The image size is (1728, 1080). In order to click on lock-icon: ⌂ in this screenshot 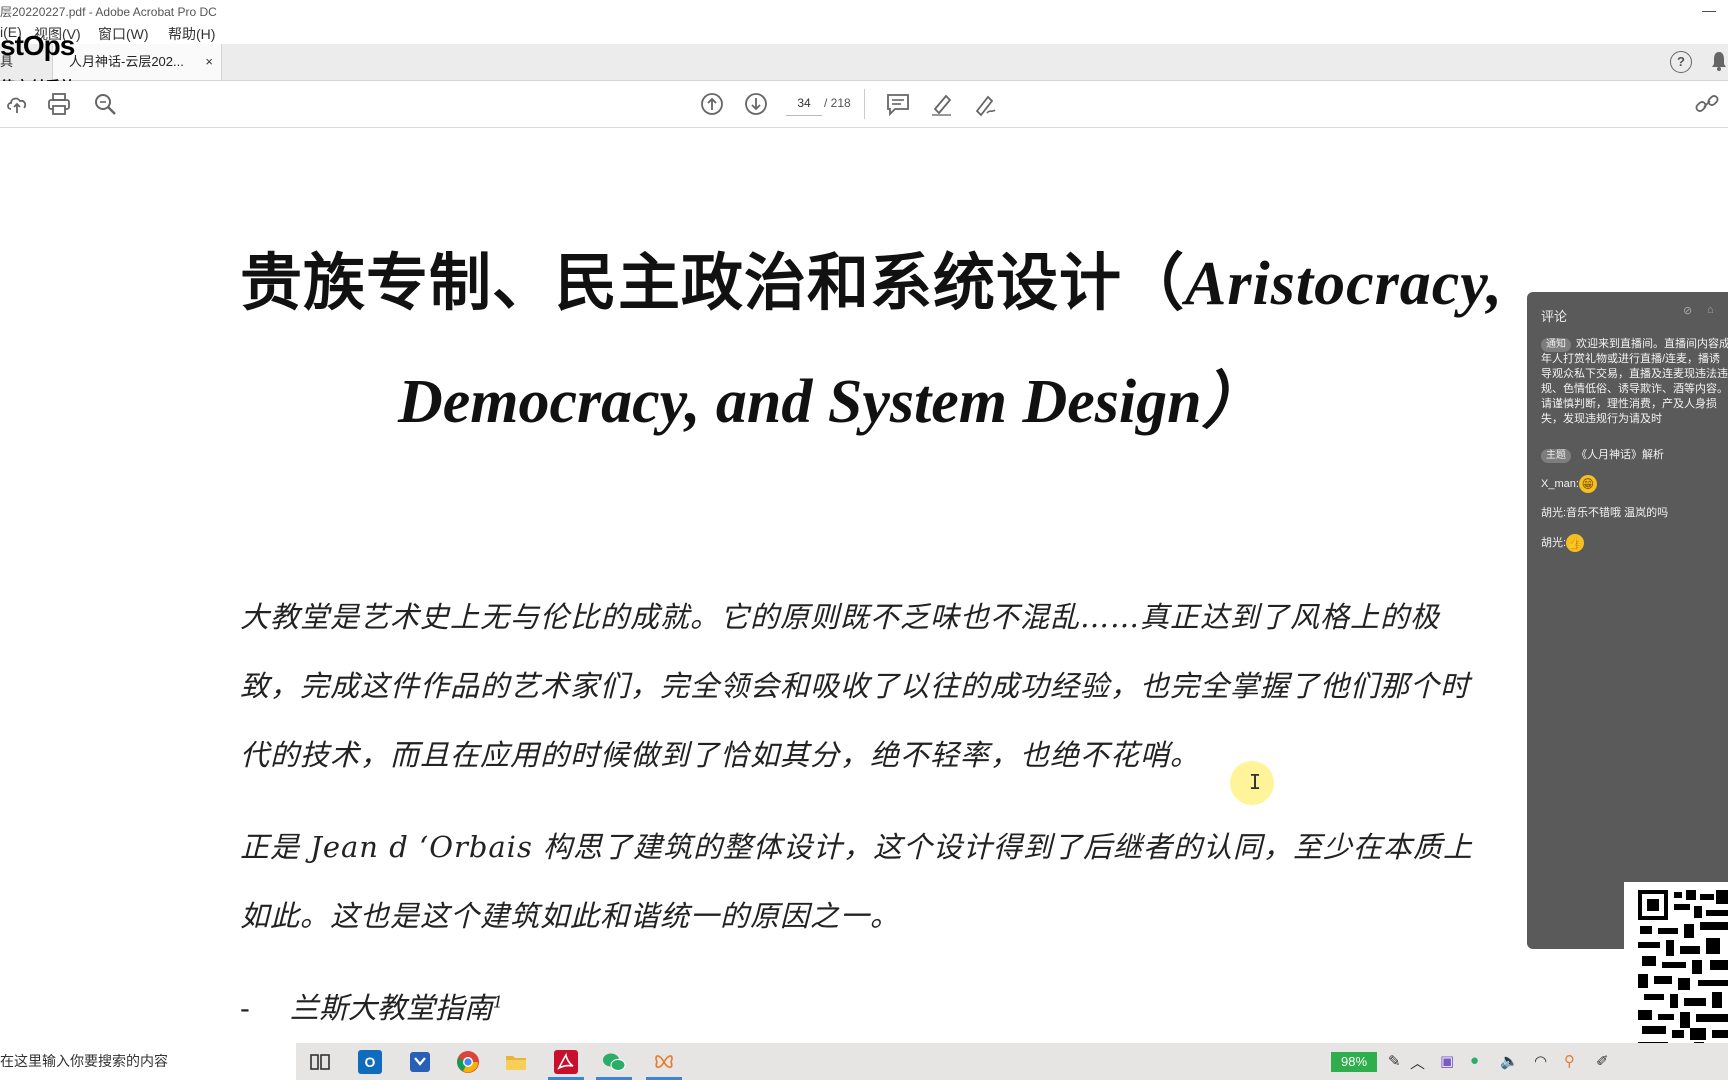, I will do `click(1710, 310)`.